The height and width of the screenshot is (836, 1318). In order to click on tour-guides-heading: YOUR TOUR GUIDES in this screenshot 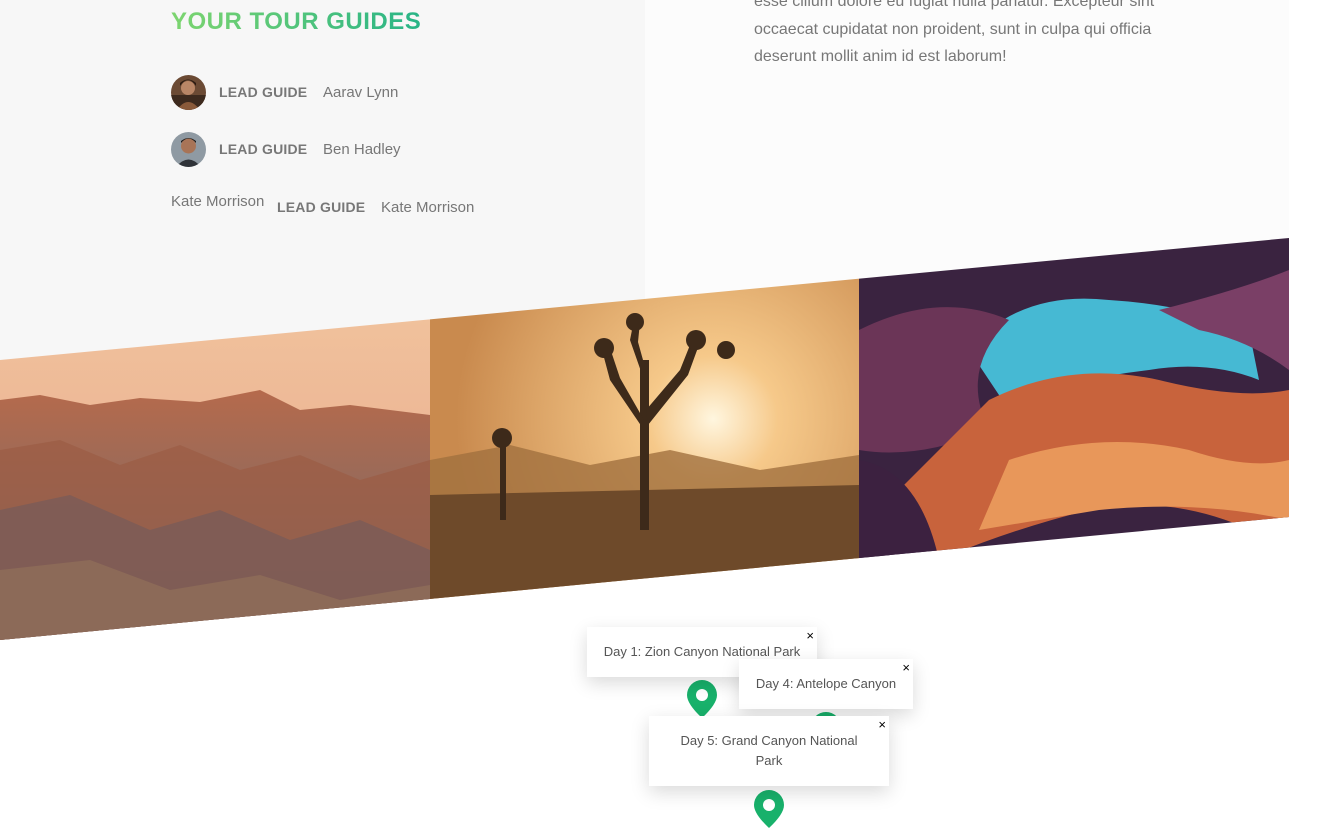, I will do `click(296, 21)`.